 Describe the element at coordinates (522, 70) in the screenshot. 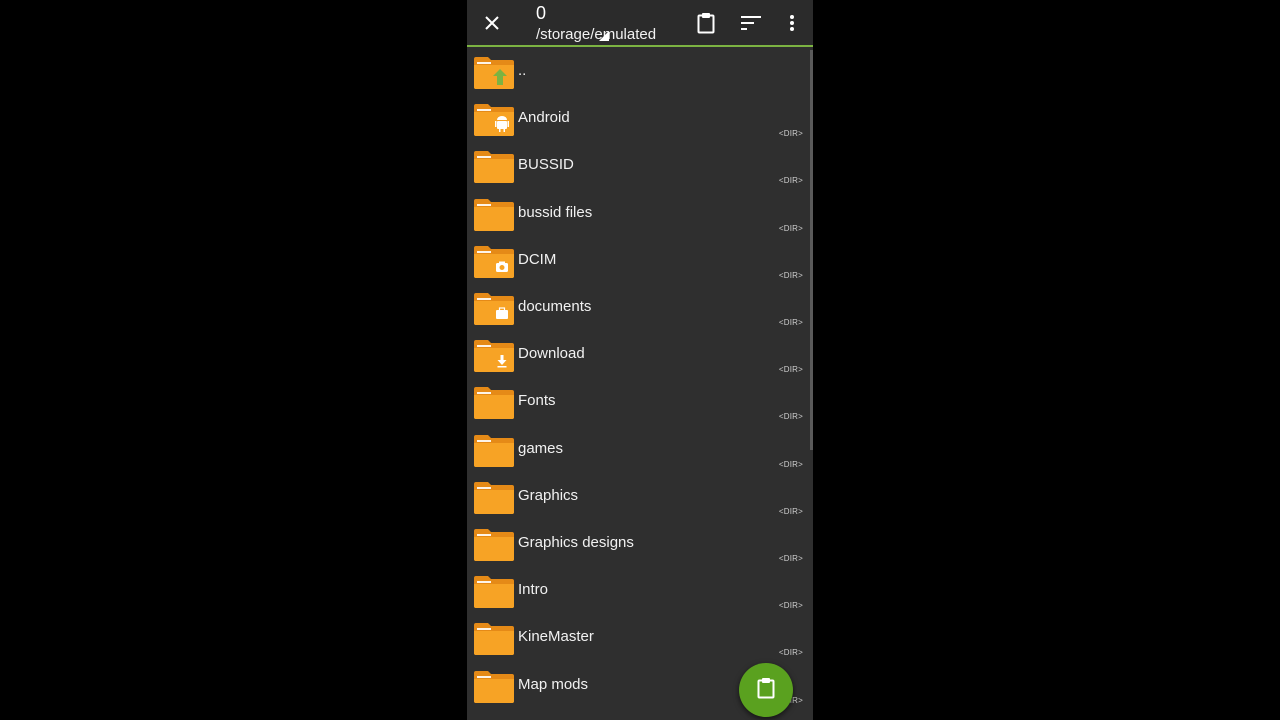

I see `file-name: ..` at that location.